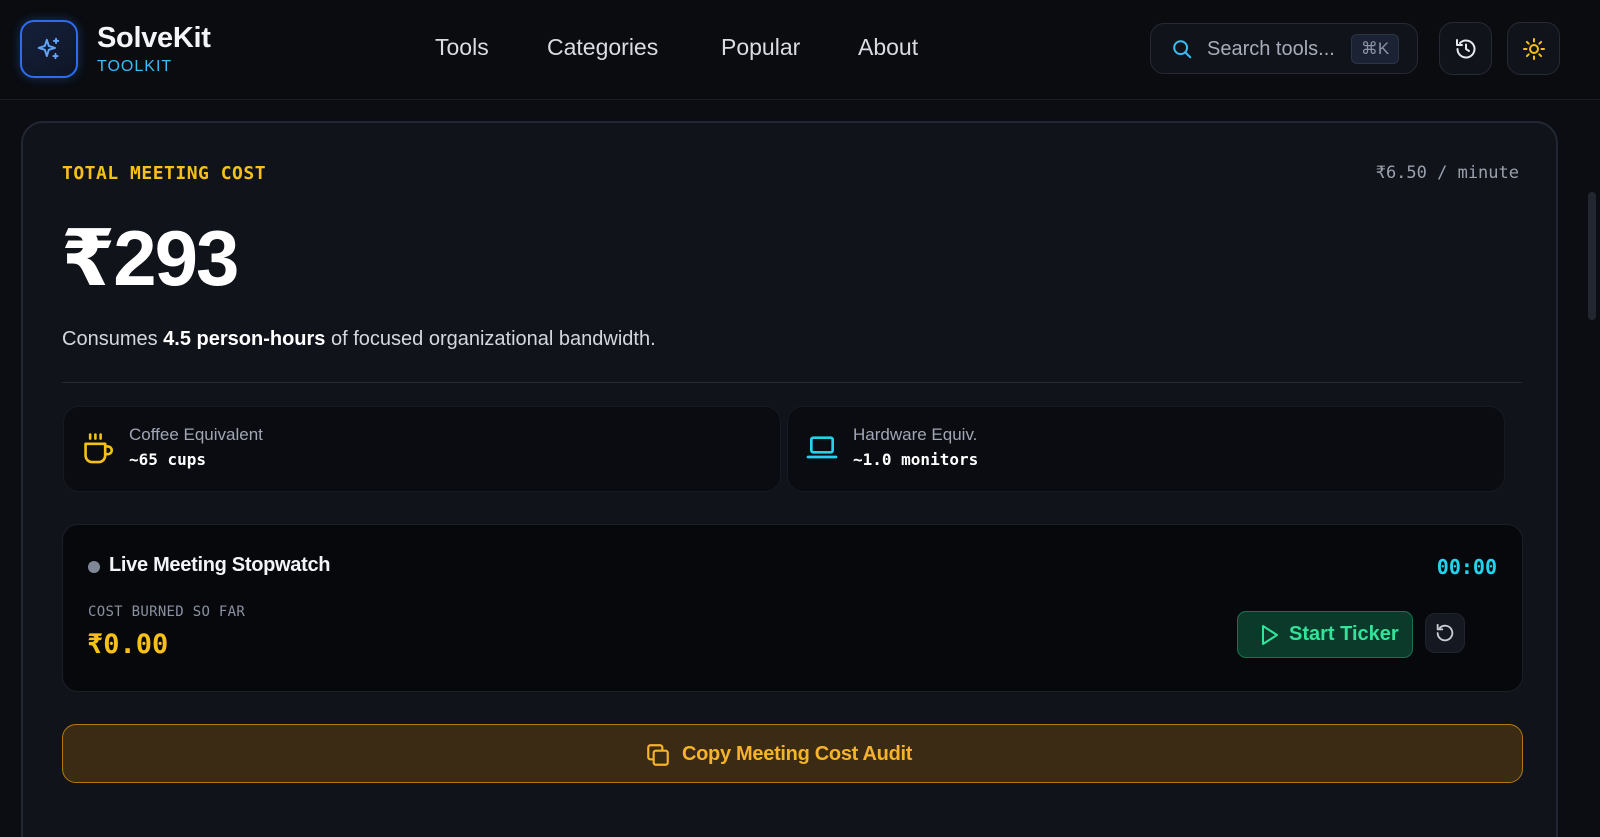 This screenshot has width=1600, height=837. Describe the element at coordinates (792, 382) in the screenshot. I see `divider` at that location.